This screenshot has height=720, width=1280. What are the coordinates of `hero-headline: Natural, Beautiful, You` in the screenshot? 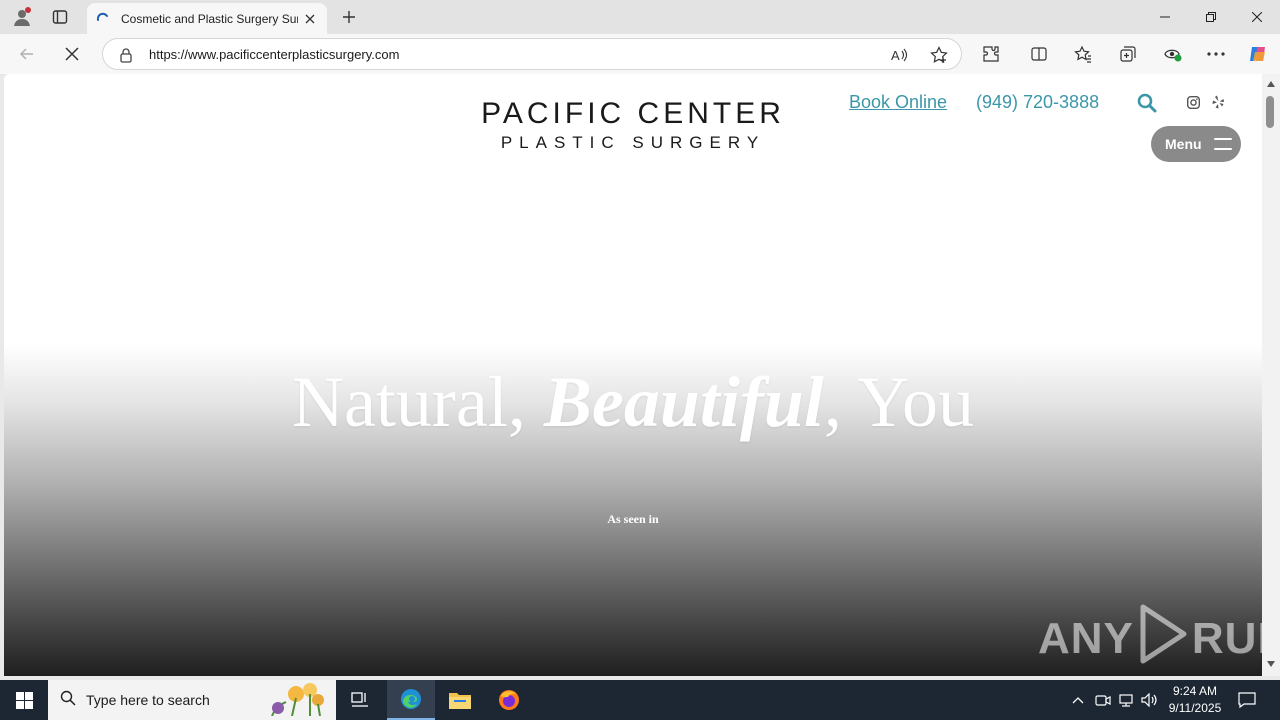 It's located at (633, 402).